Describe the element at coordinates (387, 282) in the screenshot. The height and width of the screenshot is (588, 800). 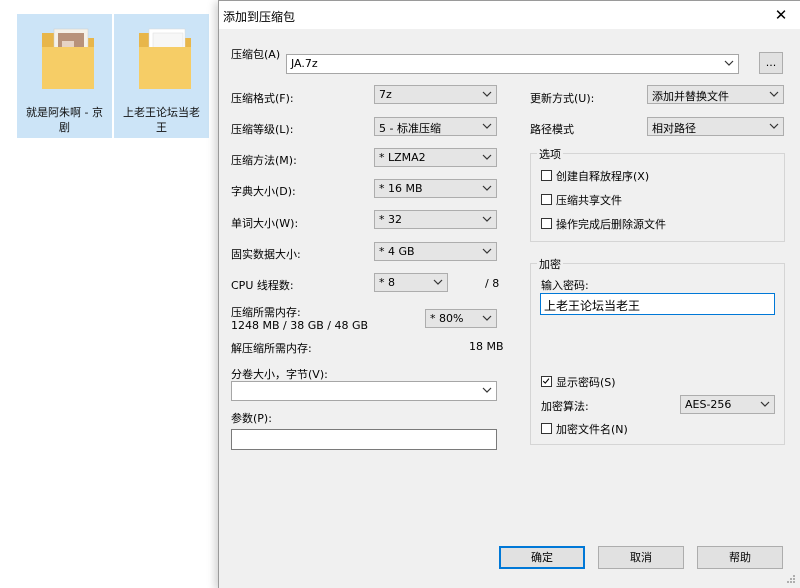
I see `cpu-threads-value: * 8` at that location.